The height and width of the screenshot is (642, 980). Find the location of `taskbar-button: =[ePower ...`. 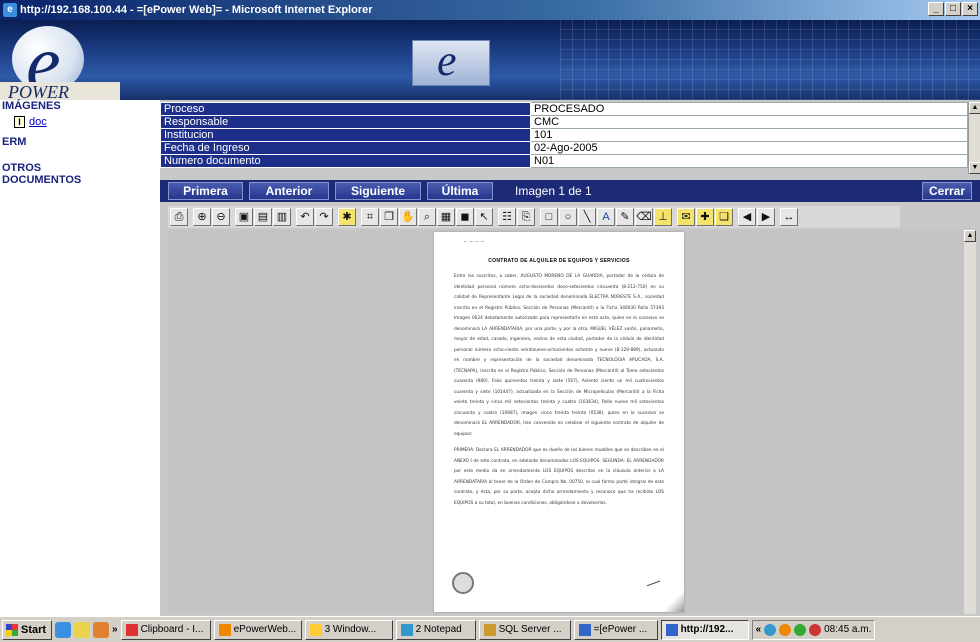

taskbar-button: =[ePower ... is located at coordinates (615, 629).